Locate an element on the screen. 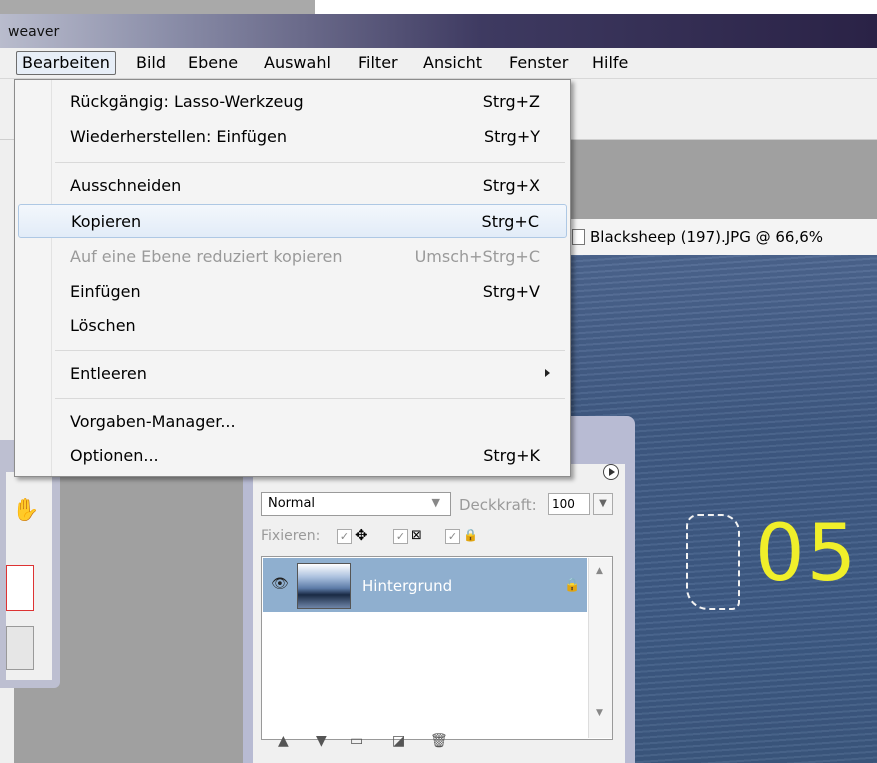  menu-item-shortcut: Strg+V is located at coordinates (511, 291).